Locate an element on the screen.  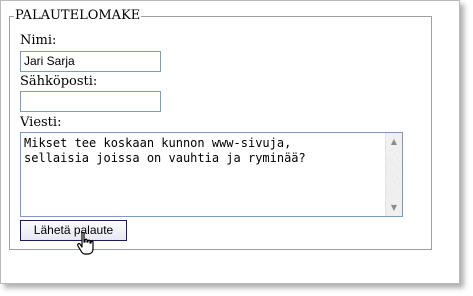
scroll-up-arrow-icon: ▲ is located at coordinates (394, 141).